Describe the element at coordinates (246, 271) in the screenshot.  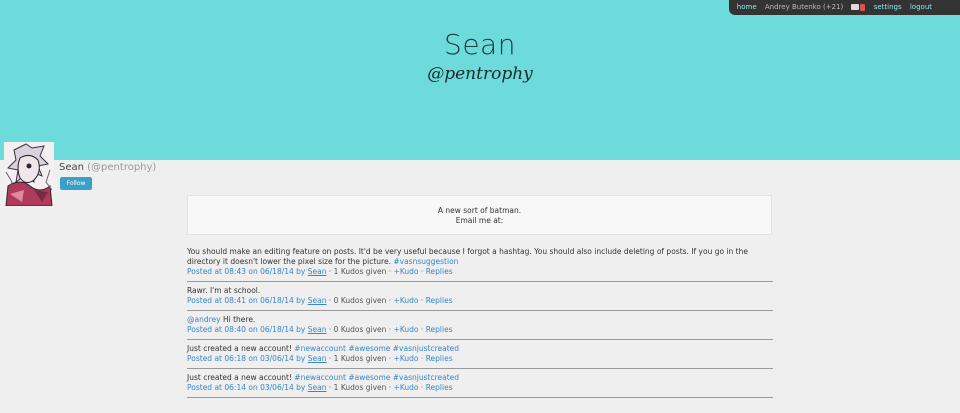
I see `post-timestamp: Posted at 08:43 on 06/18/14 by` at that location.